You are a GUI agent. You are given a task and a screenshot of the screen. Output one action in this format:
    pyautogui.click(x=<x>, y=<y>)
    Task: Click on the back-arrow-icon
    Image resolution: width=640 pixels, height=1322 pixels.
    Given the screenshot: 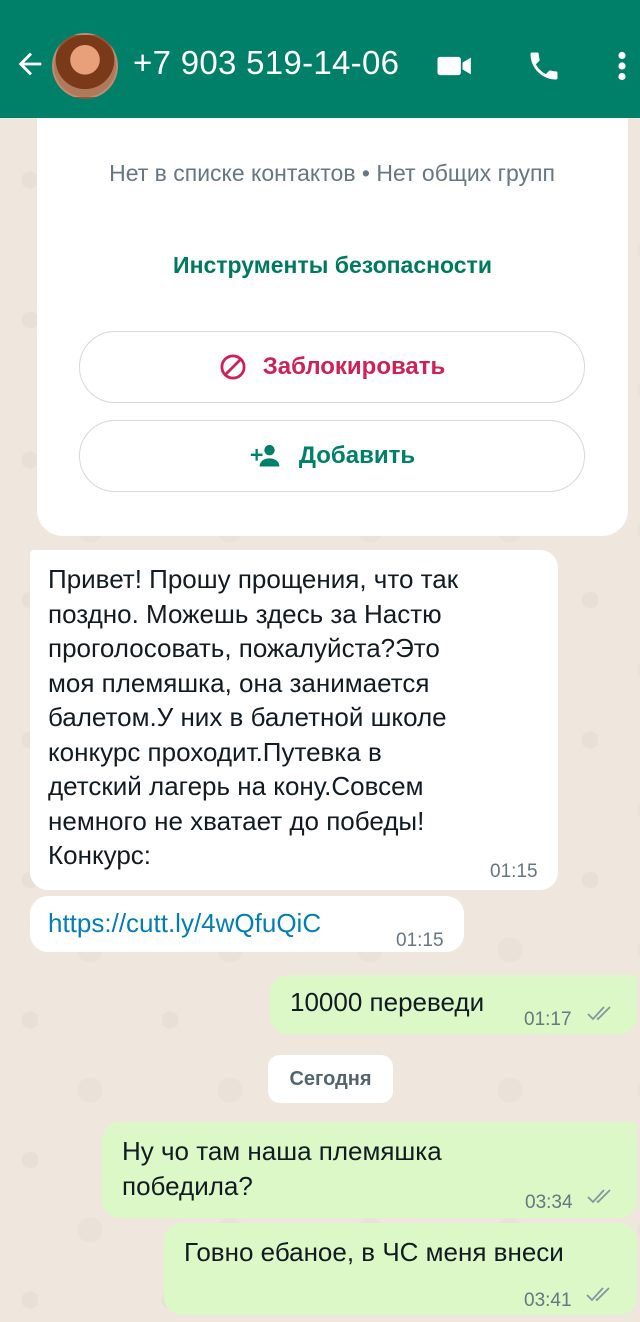 What is the action you would take?
    pyautogui.click(x=30, y=64)
    